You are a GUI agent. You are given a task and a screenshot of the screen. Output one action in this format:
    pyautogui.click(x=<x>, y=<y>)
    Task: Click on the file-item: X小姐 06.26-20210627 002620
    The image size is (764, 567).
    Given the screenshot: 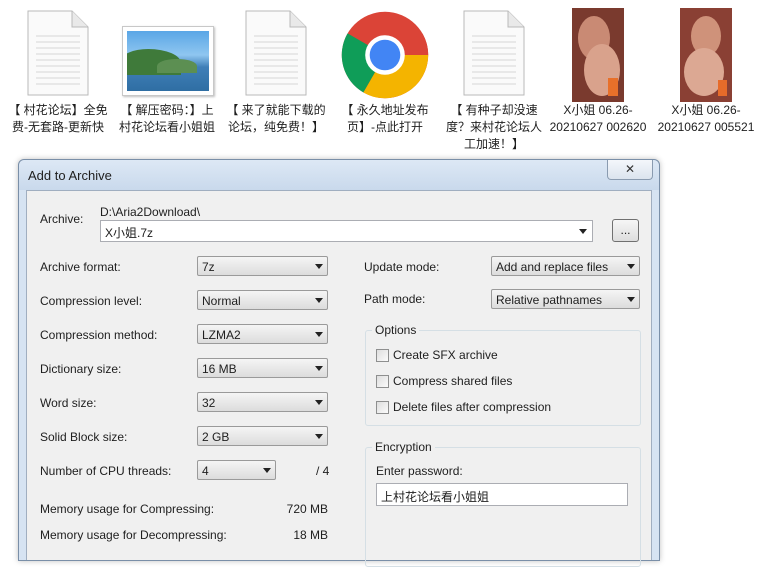 What is the action you would take?
    pyautogui.click(x=598, y=71)
    